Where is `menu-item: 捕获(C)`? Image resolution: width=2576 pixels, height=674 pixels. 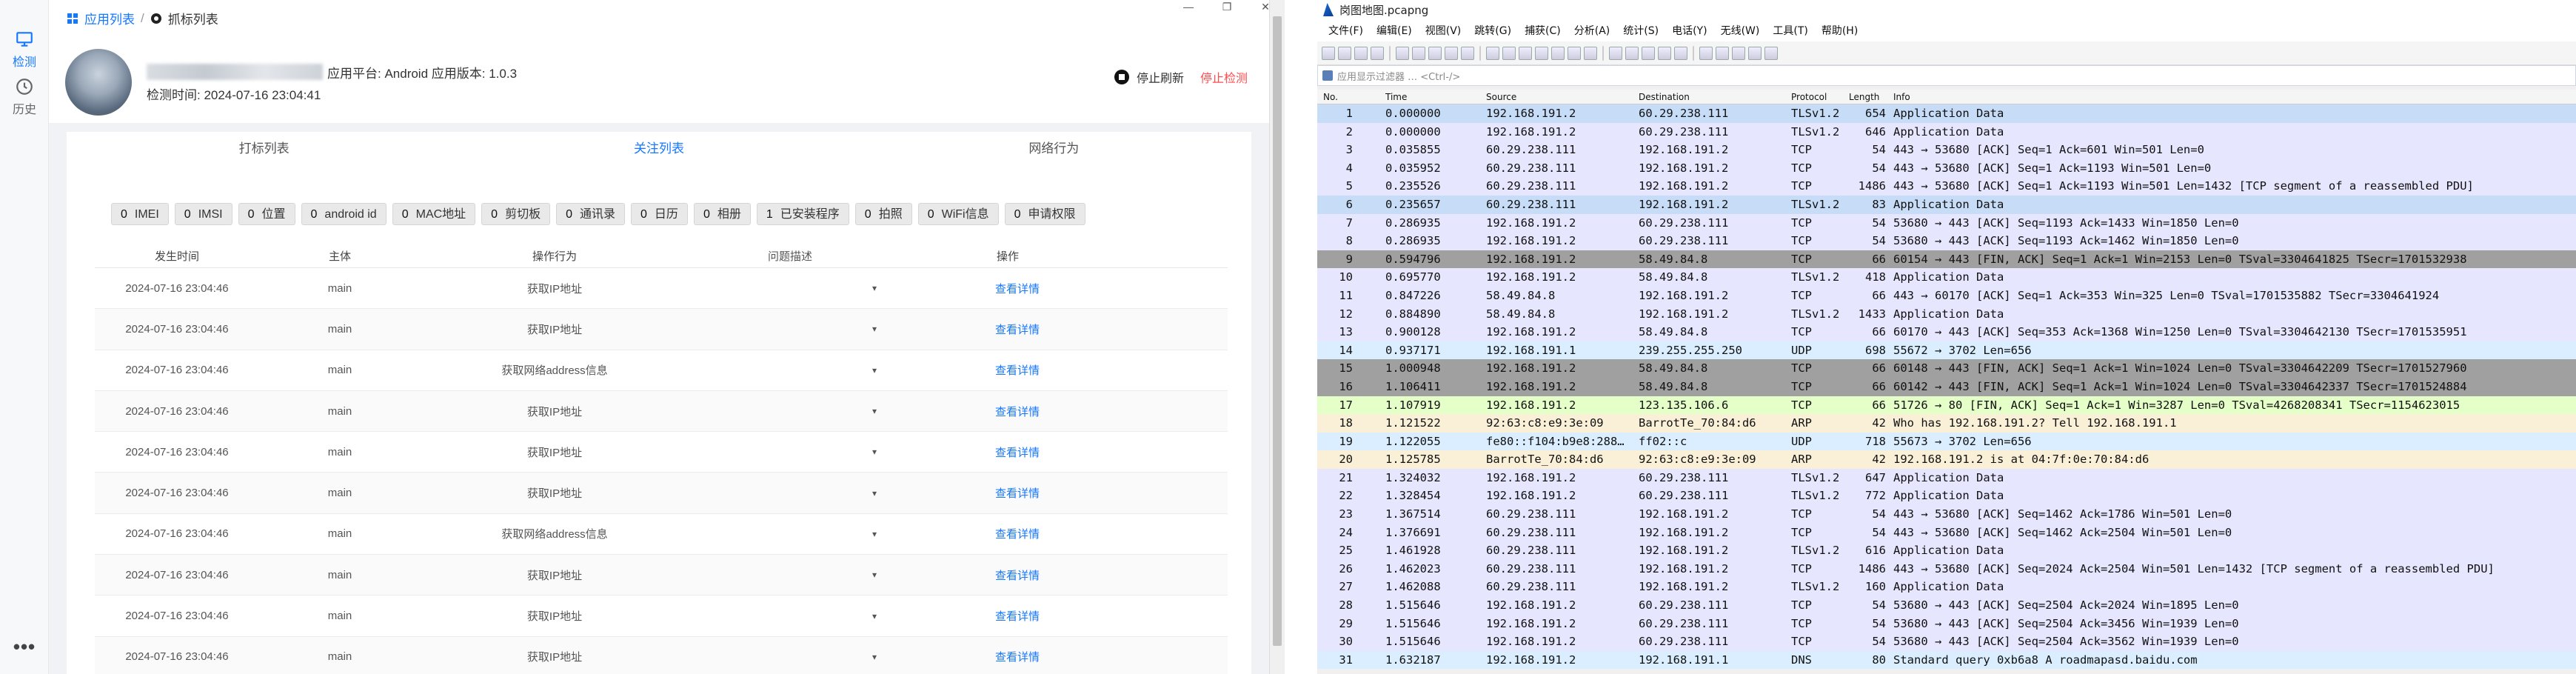
menu-item: 捕获(C) is located at coordinates (1543, 31).